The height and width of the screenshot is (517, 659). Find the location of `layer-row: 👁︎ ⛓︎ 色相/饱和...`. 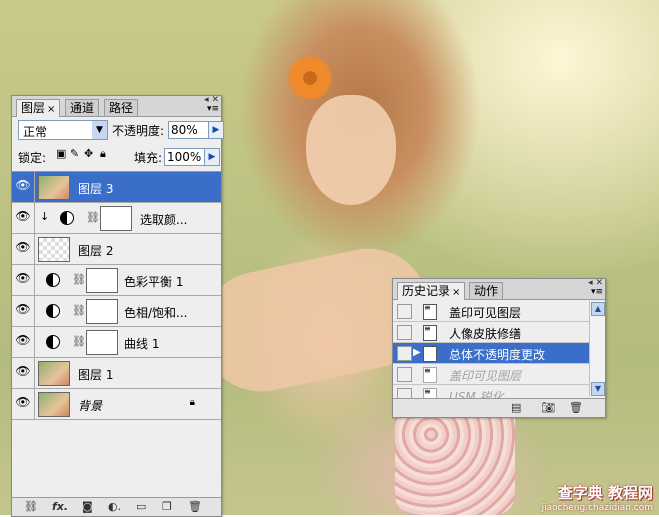

layer-row: 👁︎ ⛓︎ 色相/饱和... is located at coordinates (116, 311).